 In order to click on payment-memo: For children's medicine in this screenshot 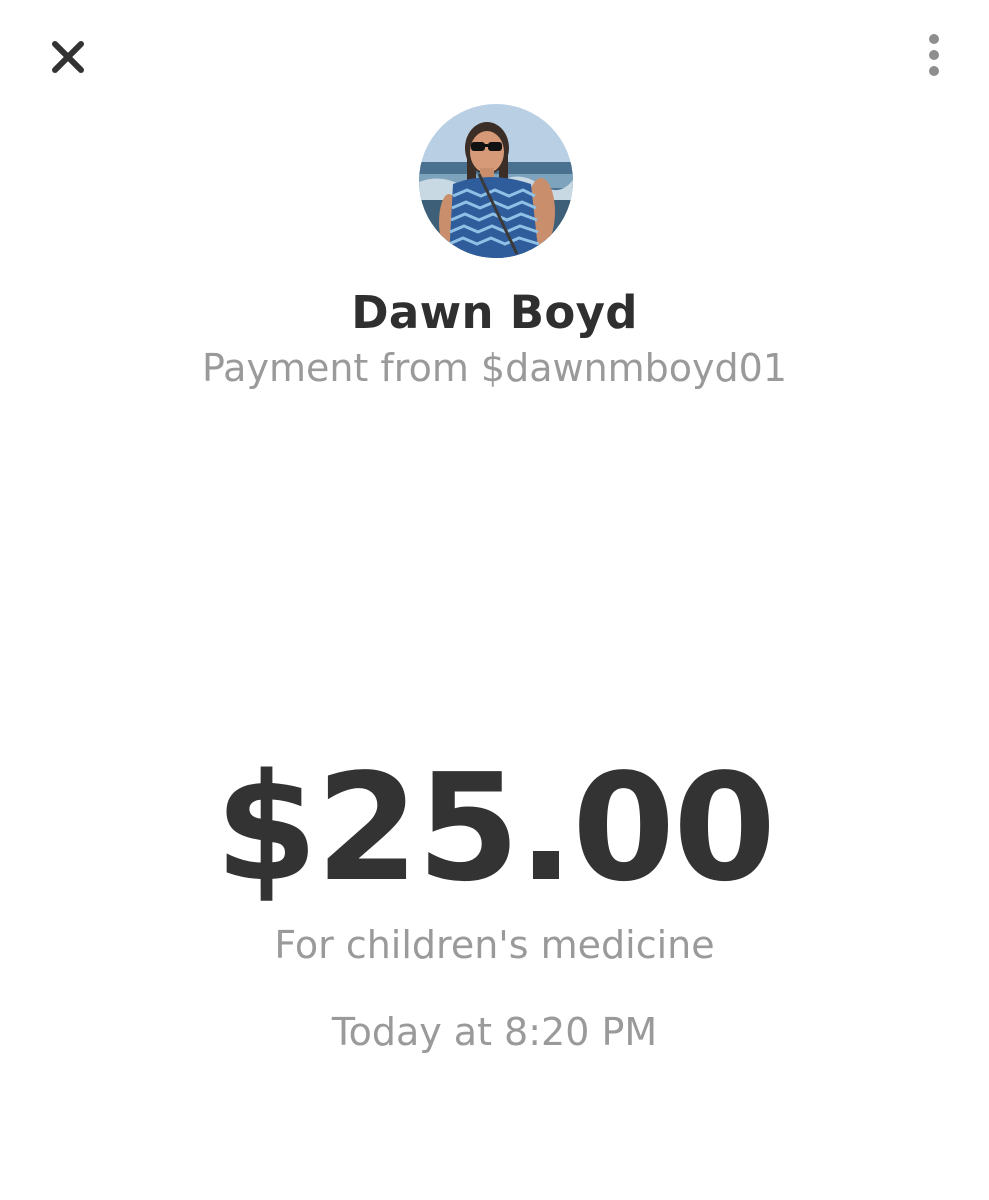, I will do `click(494, 945)`.